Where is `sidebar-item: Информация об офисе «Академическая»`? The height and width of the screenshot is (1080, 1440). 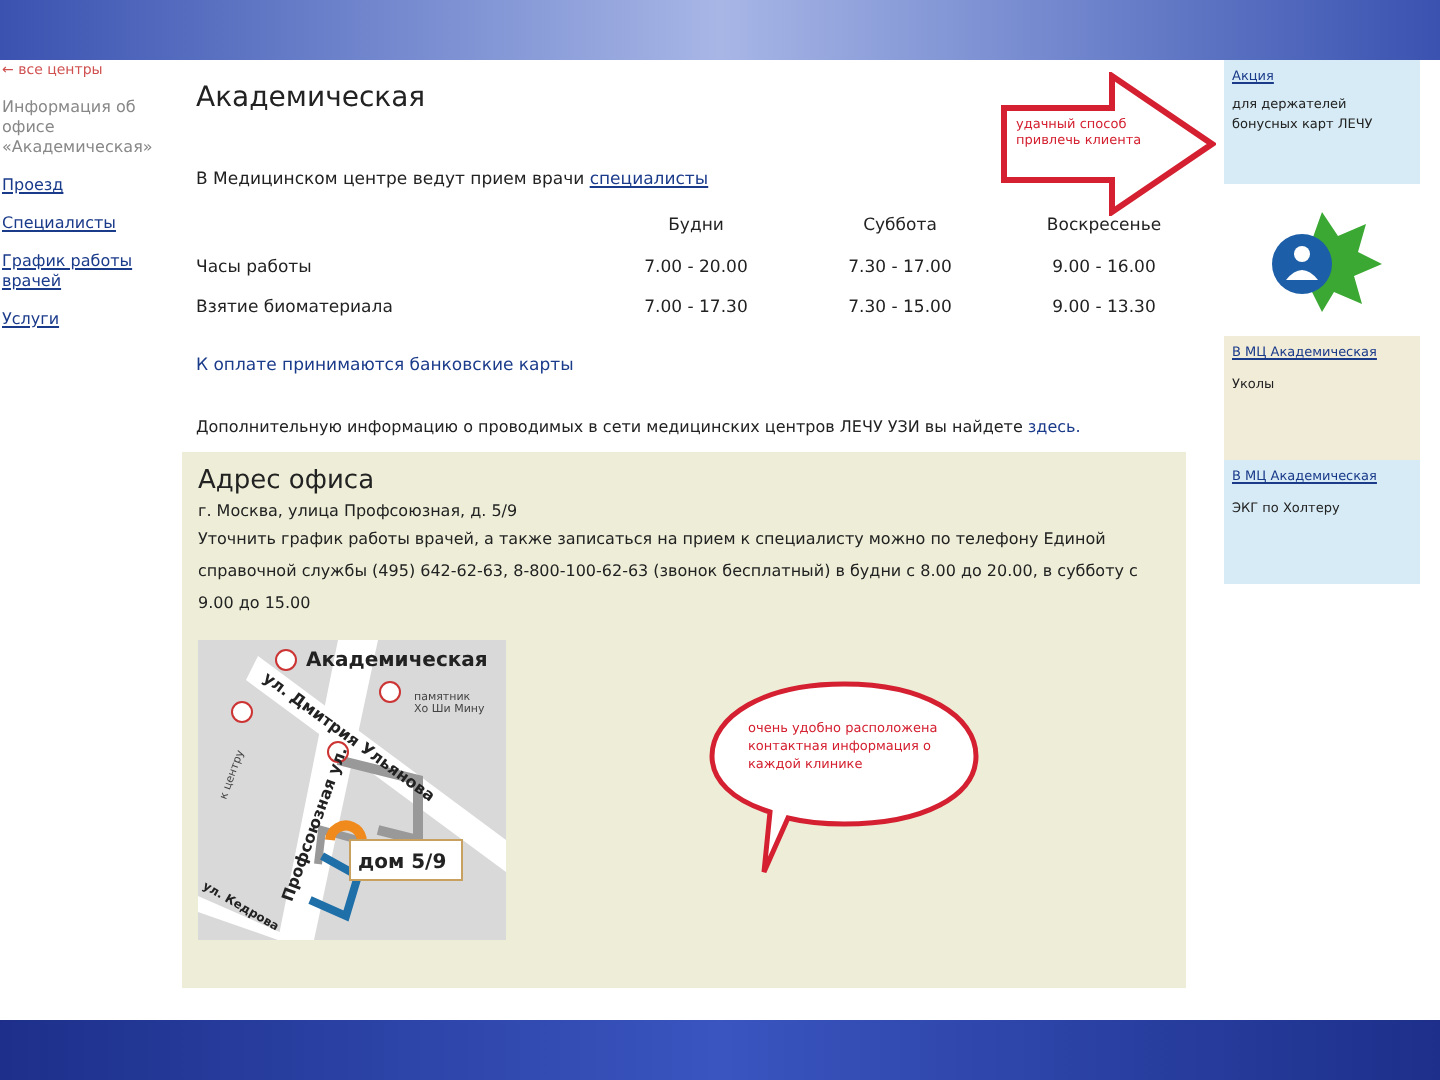 sidebar-item: Информация об офисе «Академическая» is located at coordinates (91, 128).